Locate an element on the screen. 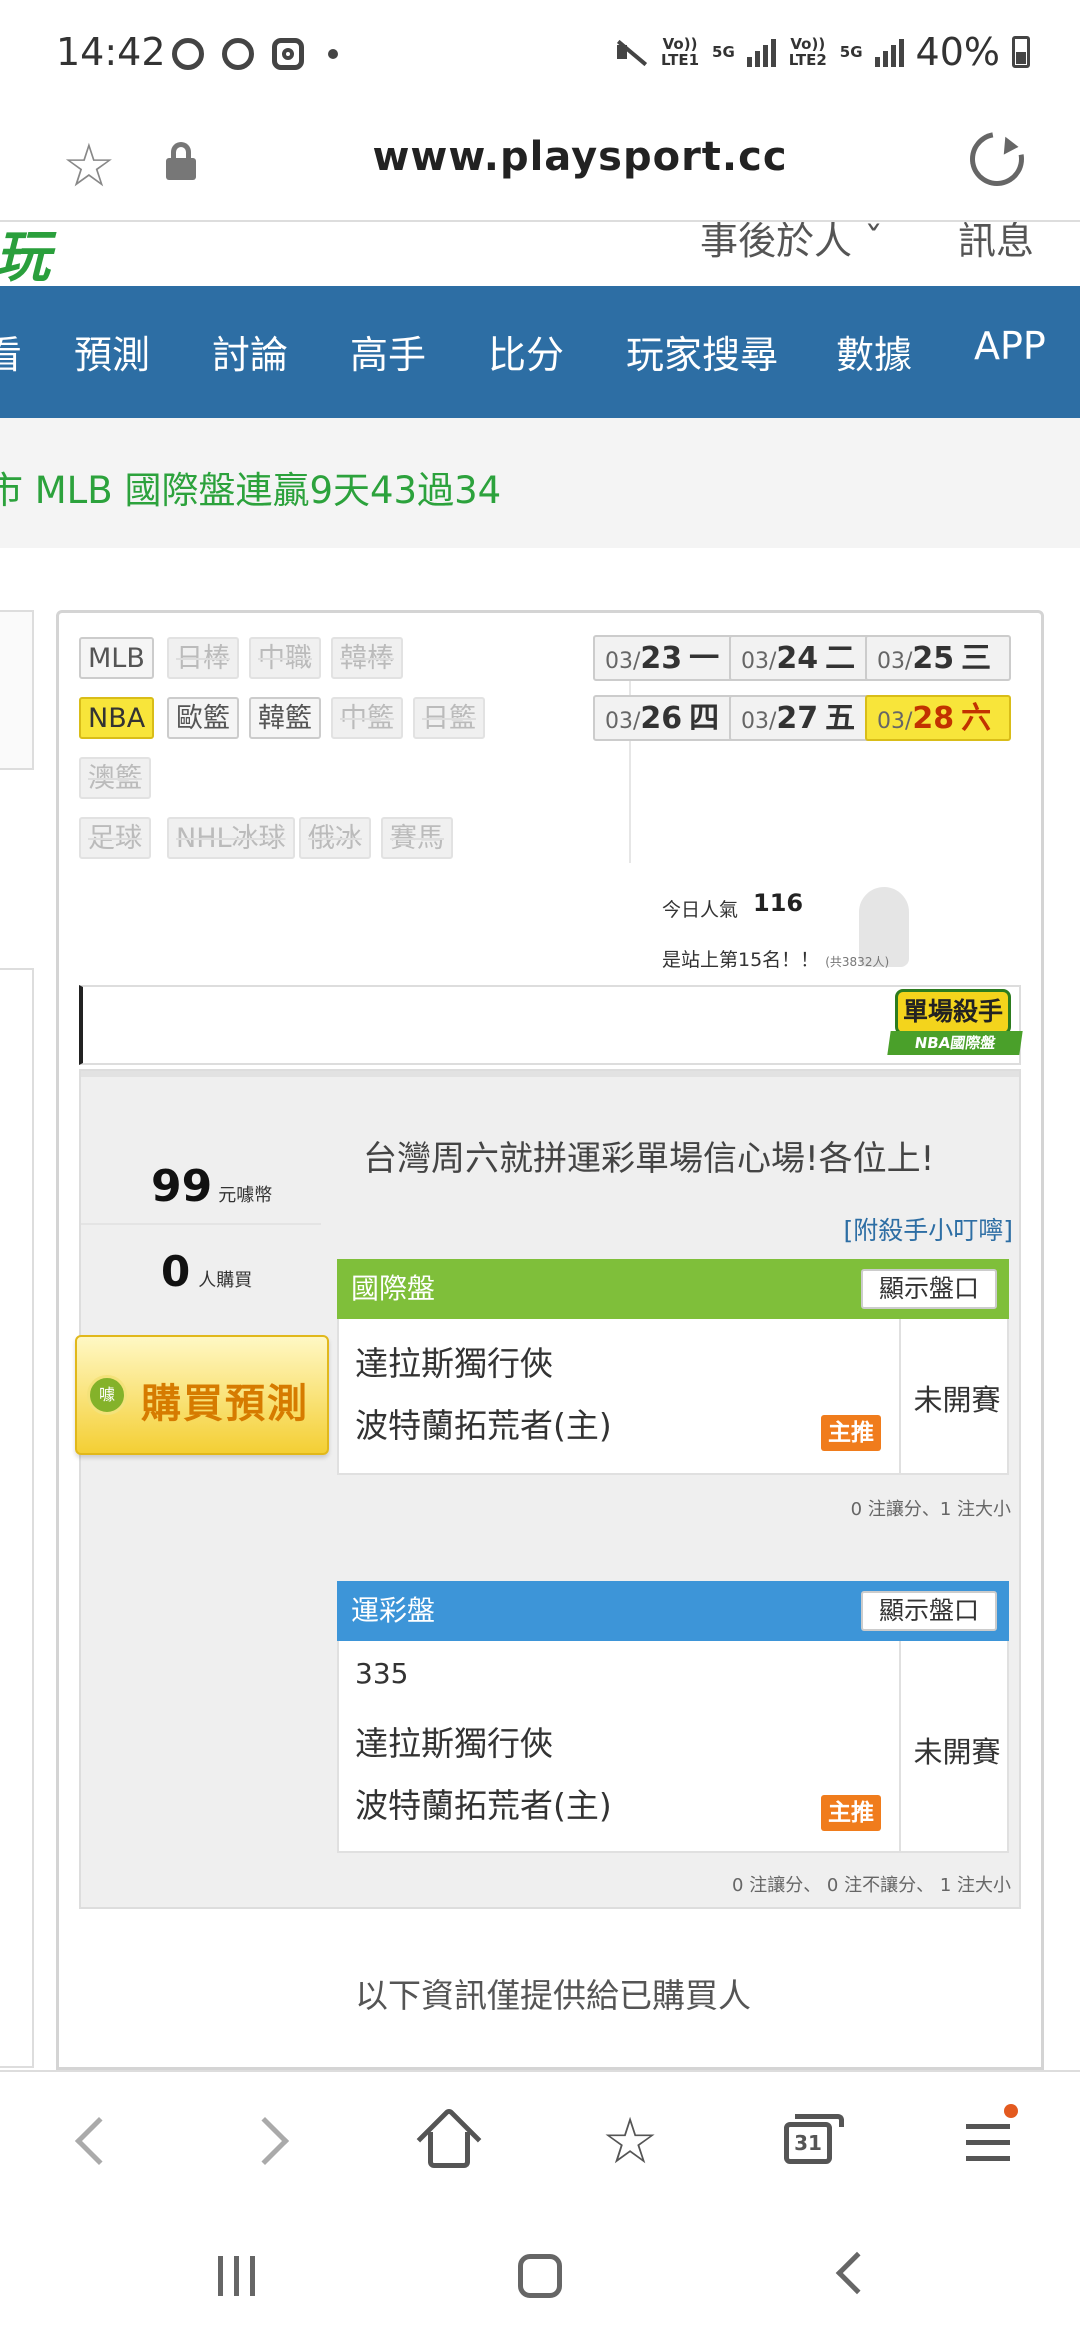  league-tag: 日籃 is located at coordinates (449, 718).